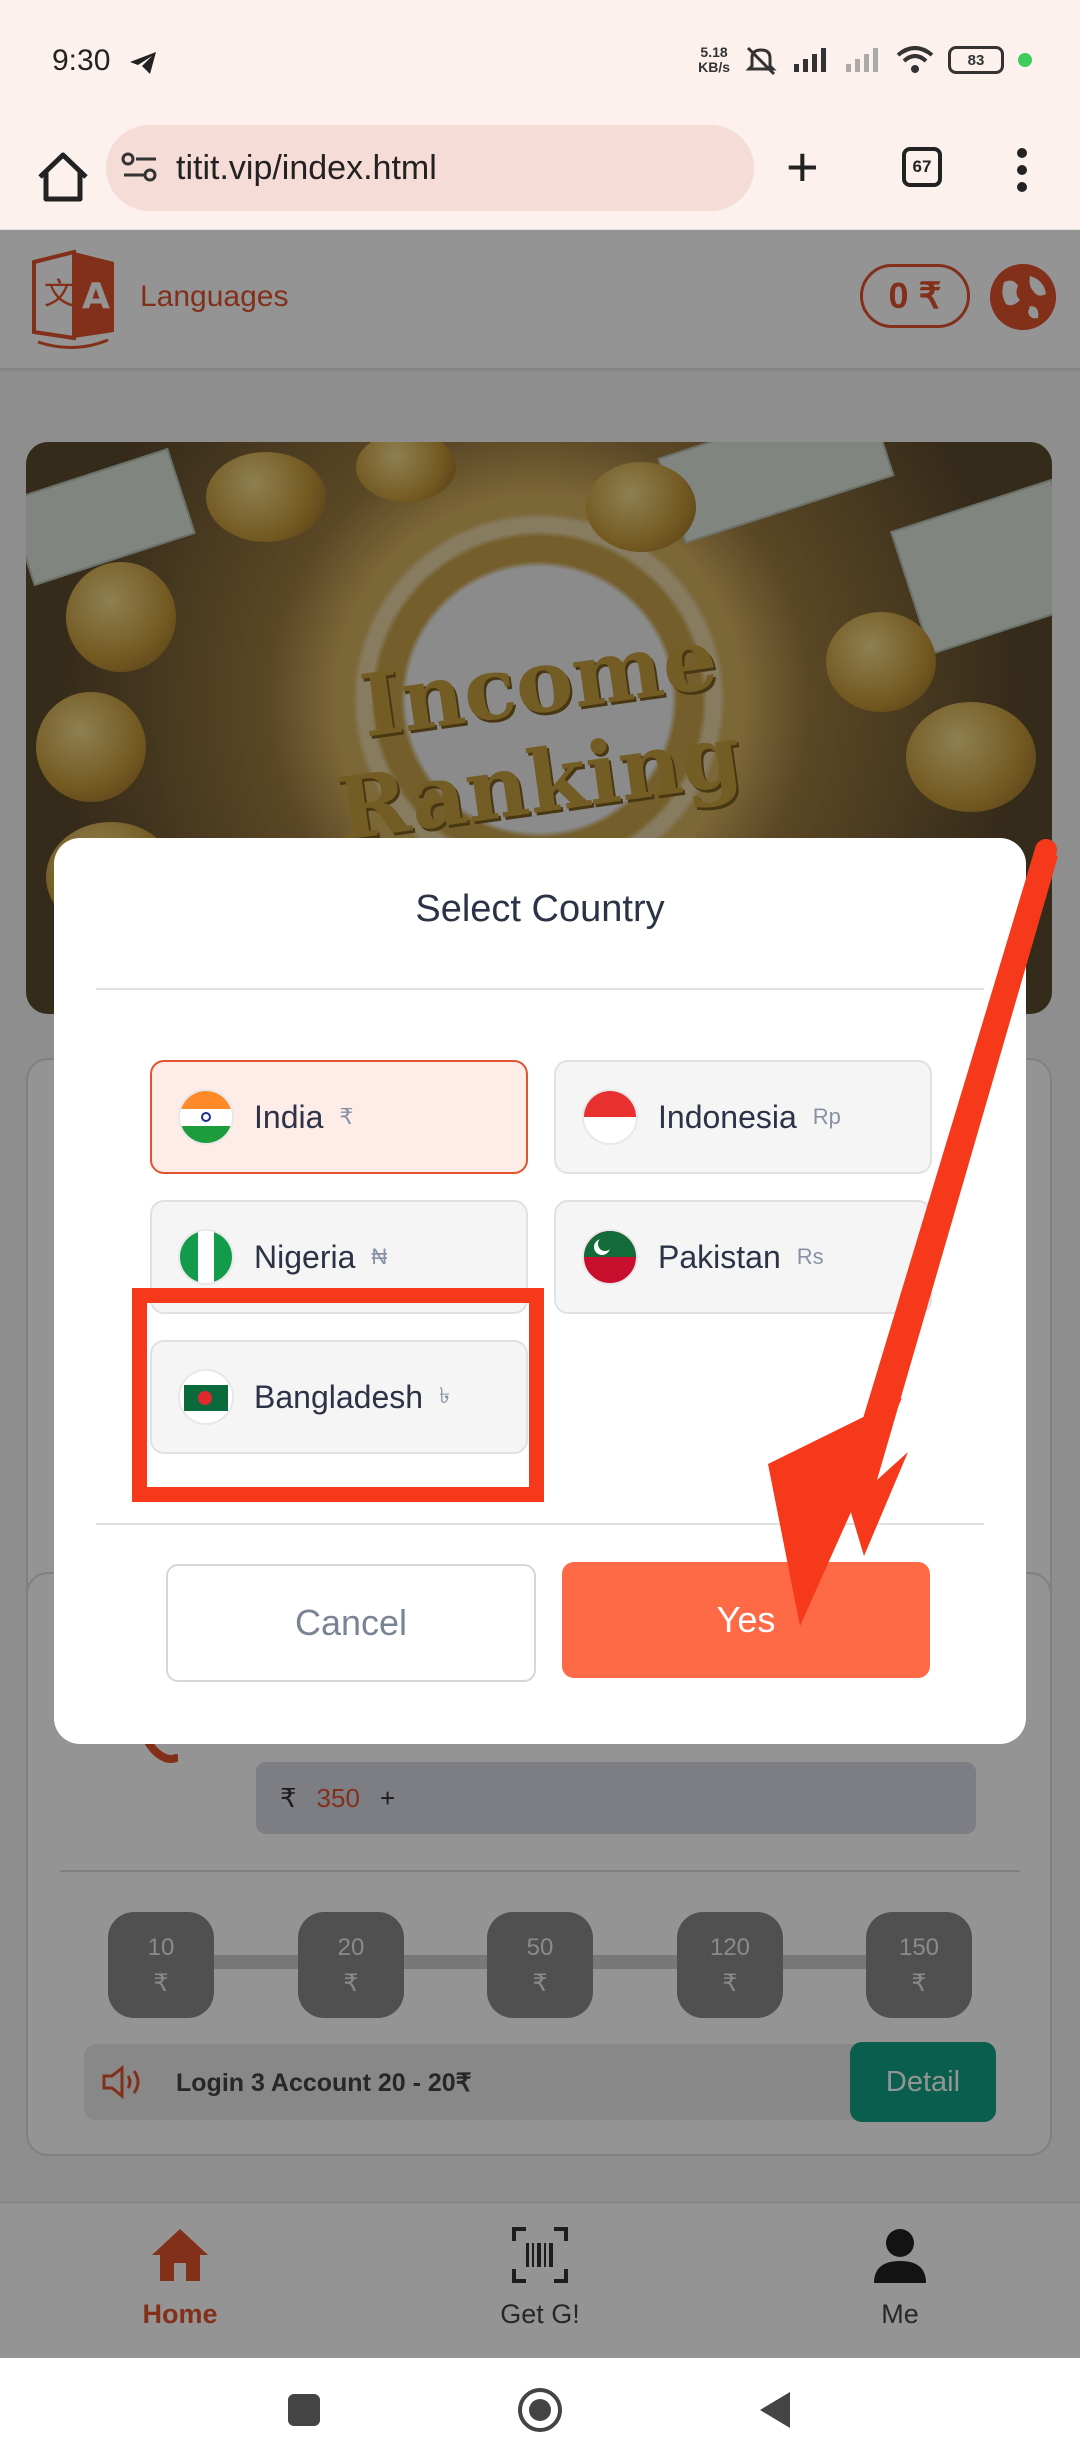  Describe the element at coordinates (304, 2410) in the screenshot. I see `recent-apps-icon` at that location.